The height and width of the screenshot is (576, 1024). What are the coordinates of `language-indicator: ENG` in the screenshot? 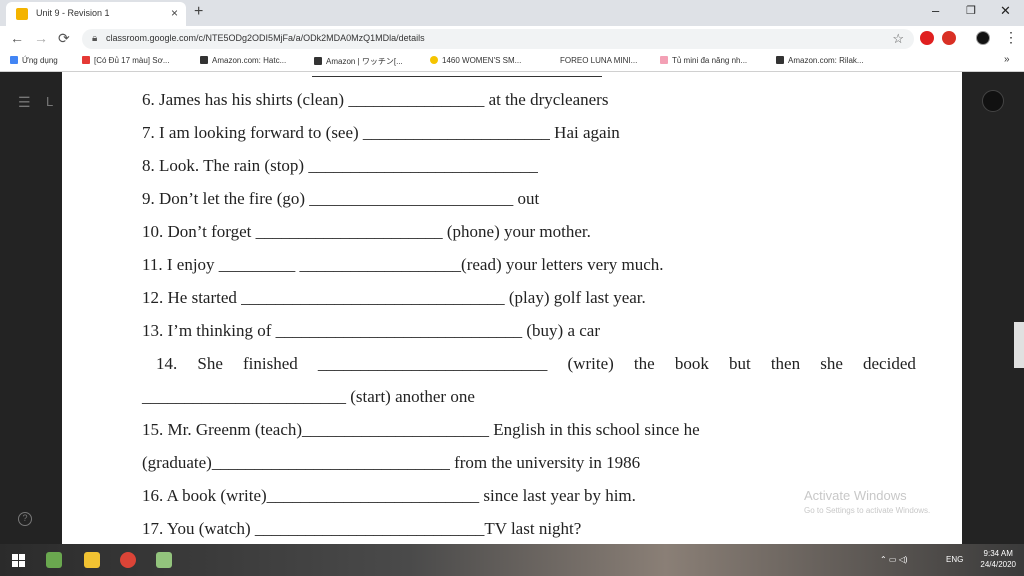 It's located at (954, 559).